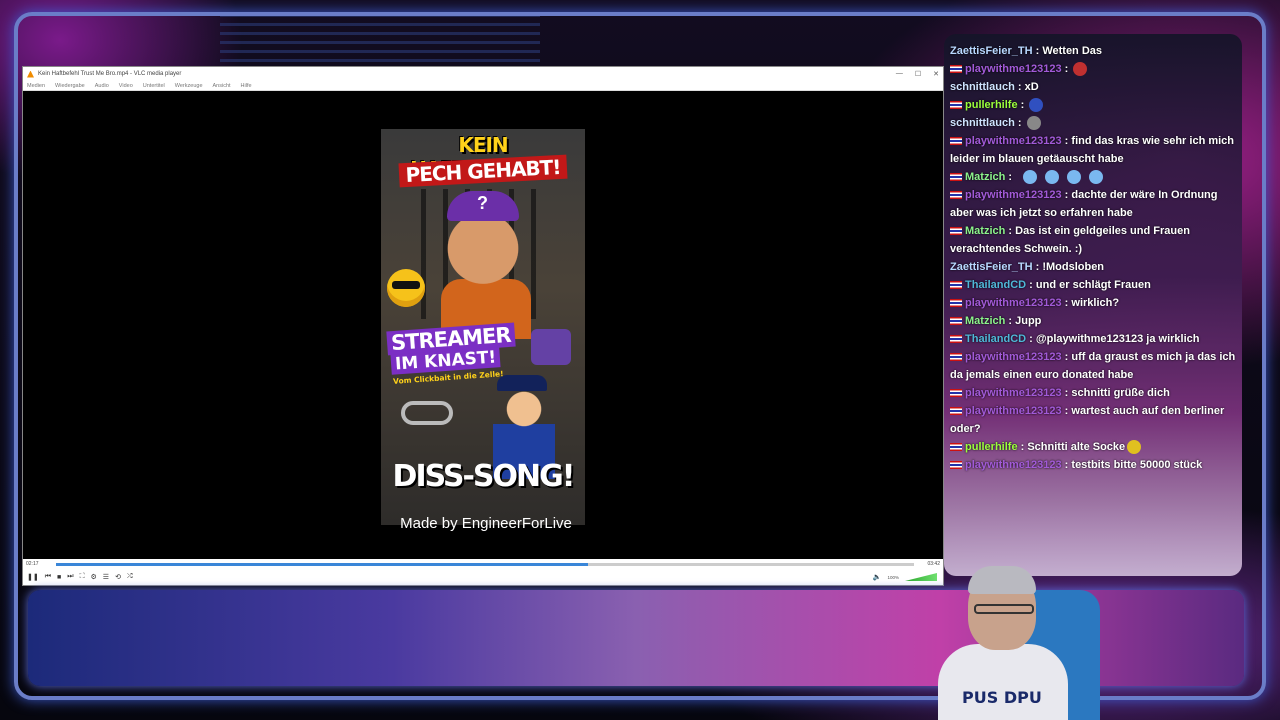 The width and height of the screenshot is (1280, 720). Describe the element at coordinates (899, 74) in the screenshot. I see `minimize-button: —` at that location.